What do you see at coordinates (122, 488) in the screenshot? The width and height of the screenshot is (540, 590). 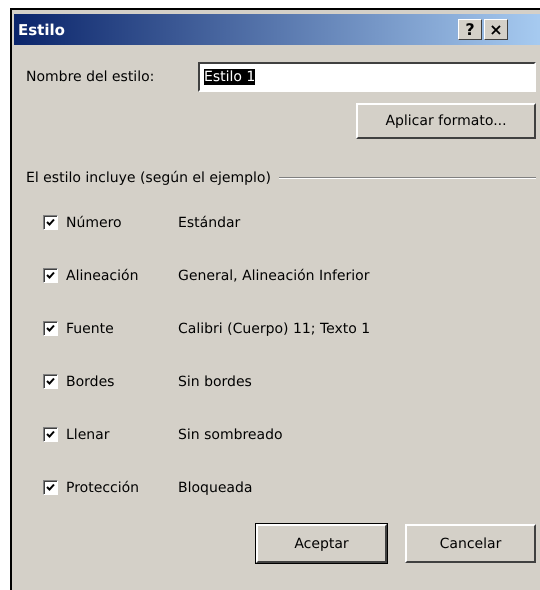 I see `checkbox-label: Protección` at bounding box center [122, 488].